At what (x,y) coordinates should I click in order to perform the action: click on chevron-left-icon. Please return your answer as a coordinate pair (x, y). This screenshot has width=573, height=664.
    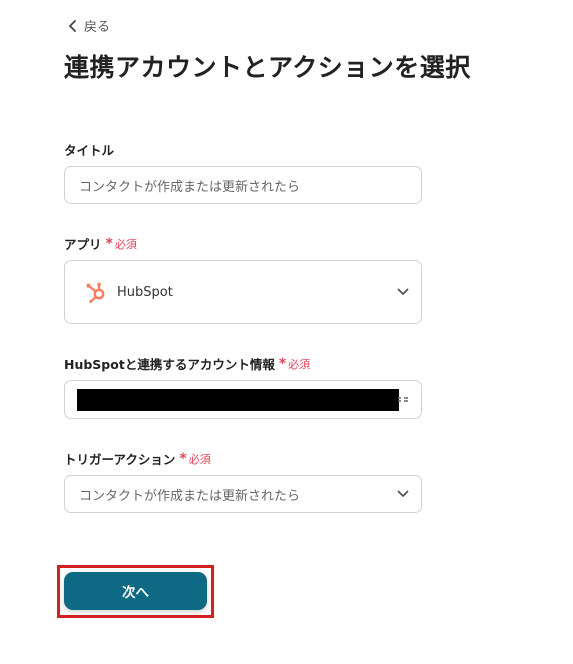
    Looking at the image, I should click on (72, 25).